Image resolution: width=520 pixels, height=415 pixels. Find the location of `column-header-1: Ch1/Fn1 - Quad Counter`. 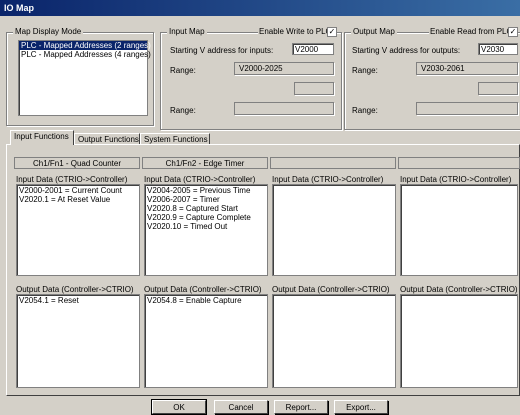

column-header-1: Ch1/Fn1 - Quad Counter is located at coordinates (77, 163).